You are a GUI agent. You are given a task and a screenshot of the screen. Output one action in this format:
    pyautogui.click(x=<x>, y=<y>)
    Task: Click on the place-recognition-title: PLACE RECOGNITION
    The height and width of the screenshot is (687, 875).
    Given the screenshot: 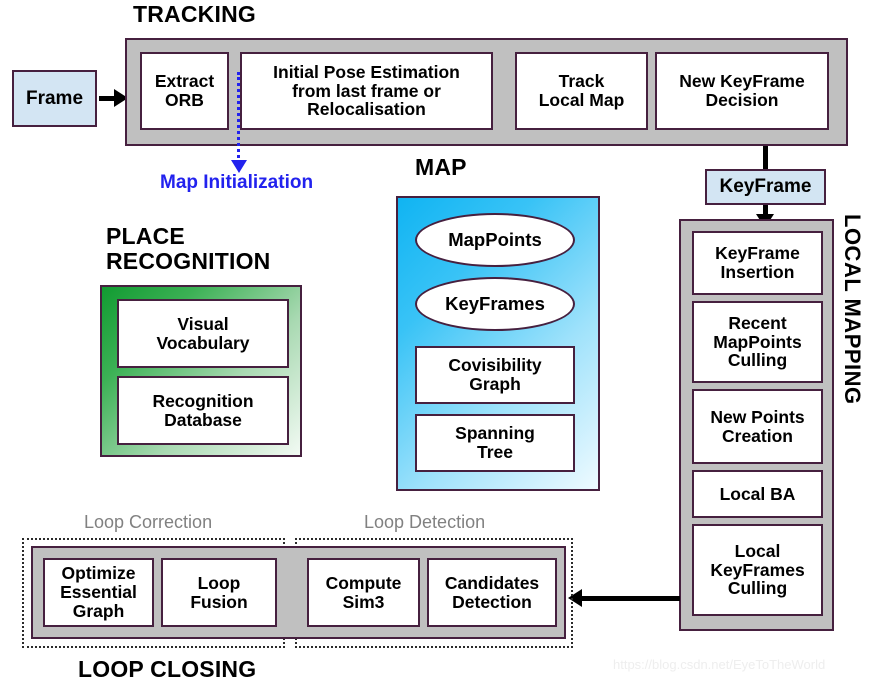 What is the action you would take?
    pyautogui.click(x=188, y=248)
    